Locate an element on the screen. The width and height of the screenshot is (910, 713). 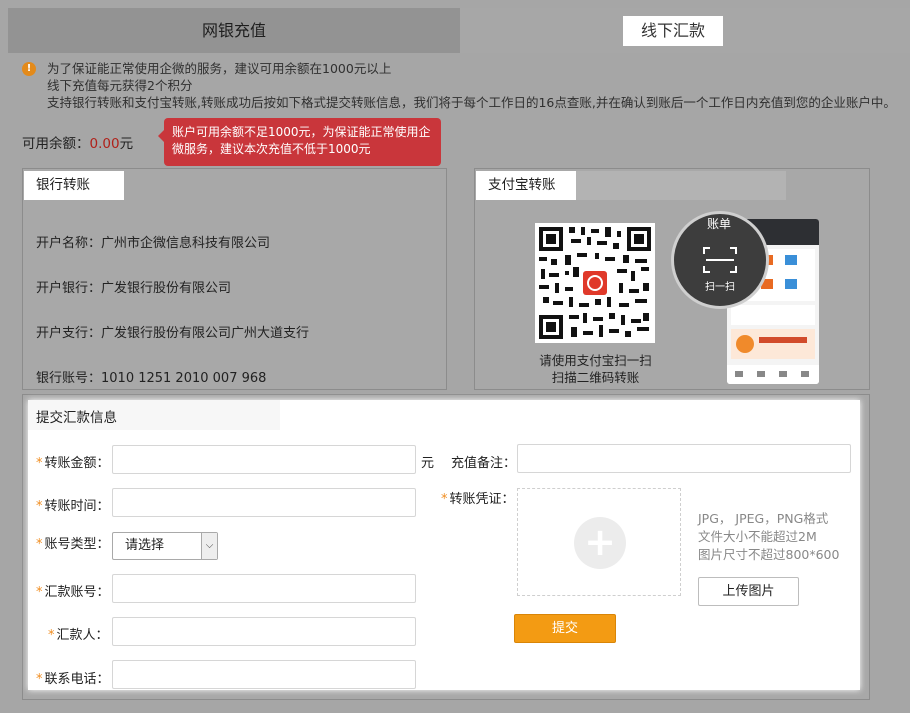
bank-account-number: 银行账号：1010 1251 2010 007 968 is located at coordinates (151, 378).